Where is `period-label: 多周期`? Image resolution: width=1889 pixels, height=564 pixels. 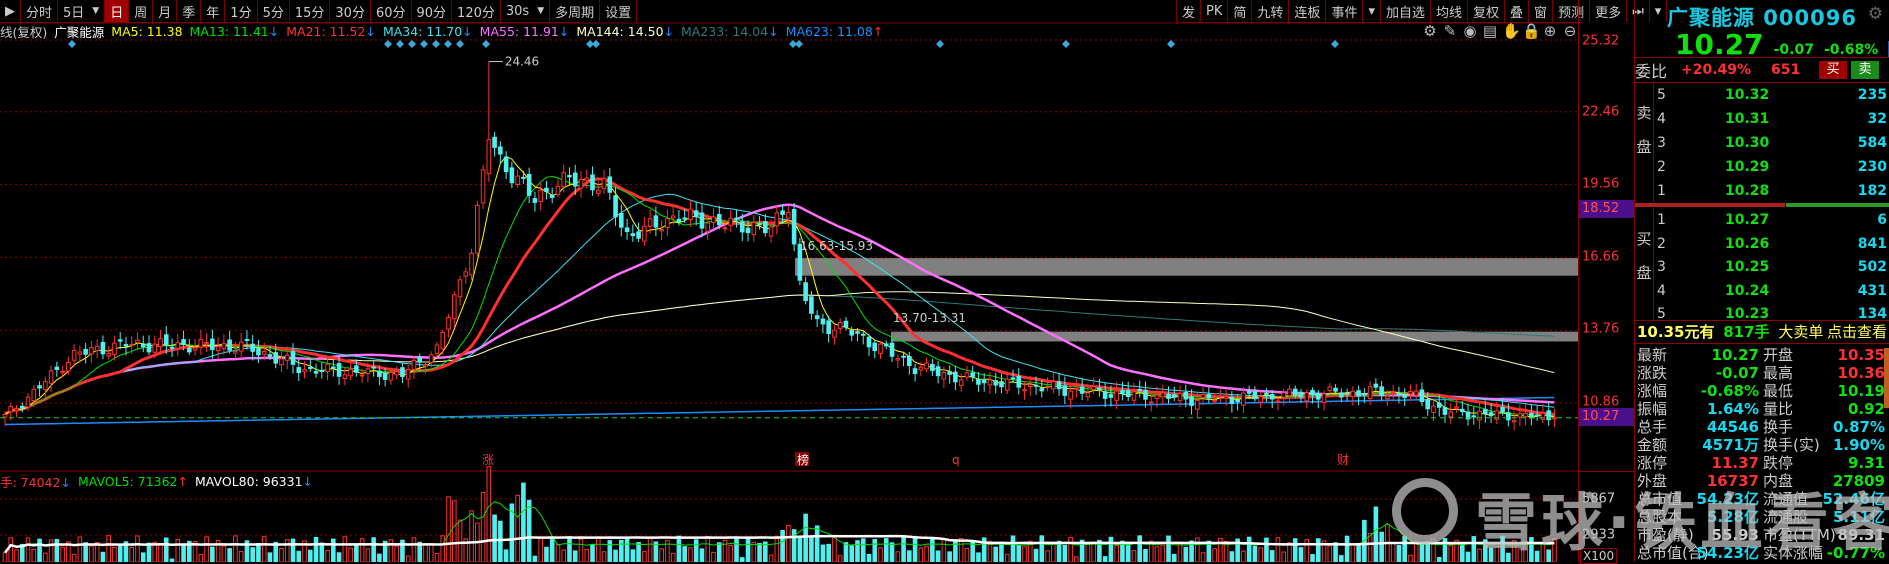 period-label: 多周期 is located at coordinates (575, 13).